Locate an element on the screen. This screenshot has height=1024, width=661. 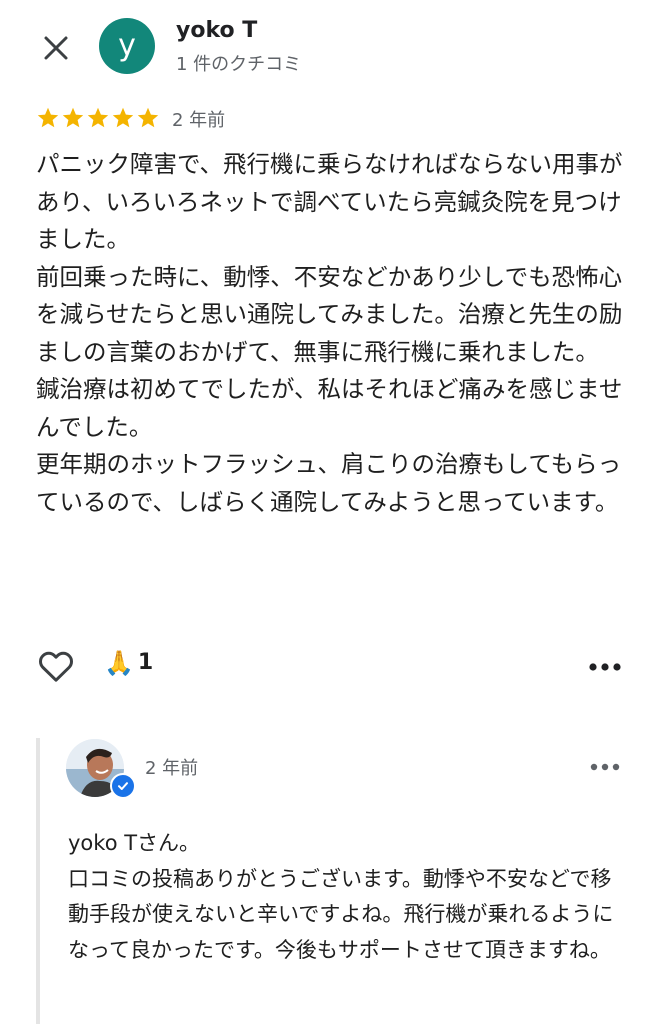
heart-icon is located at coordinates (56, 666).